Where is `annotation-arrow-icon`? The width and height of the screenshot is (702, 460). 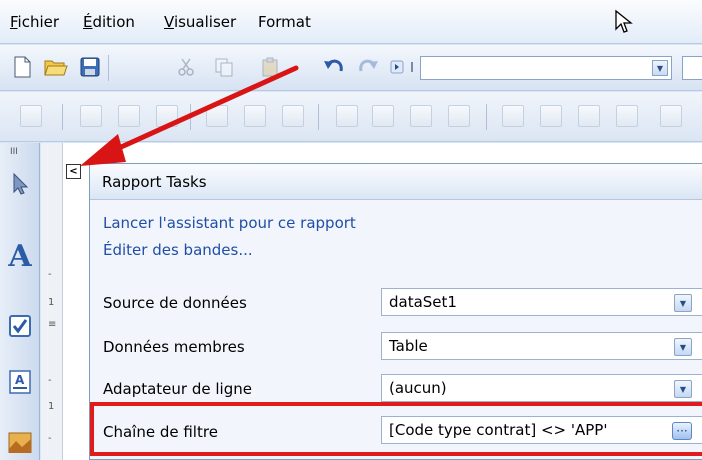
annotation-arrow-icon is located at coordinates (189, 115).